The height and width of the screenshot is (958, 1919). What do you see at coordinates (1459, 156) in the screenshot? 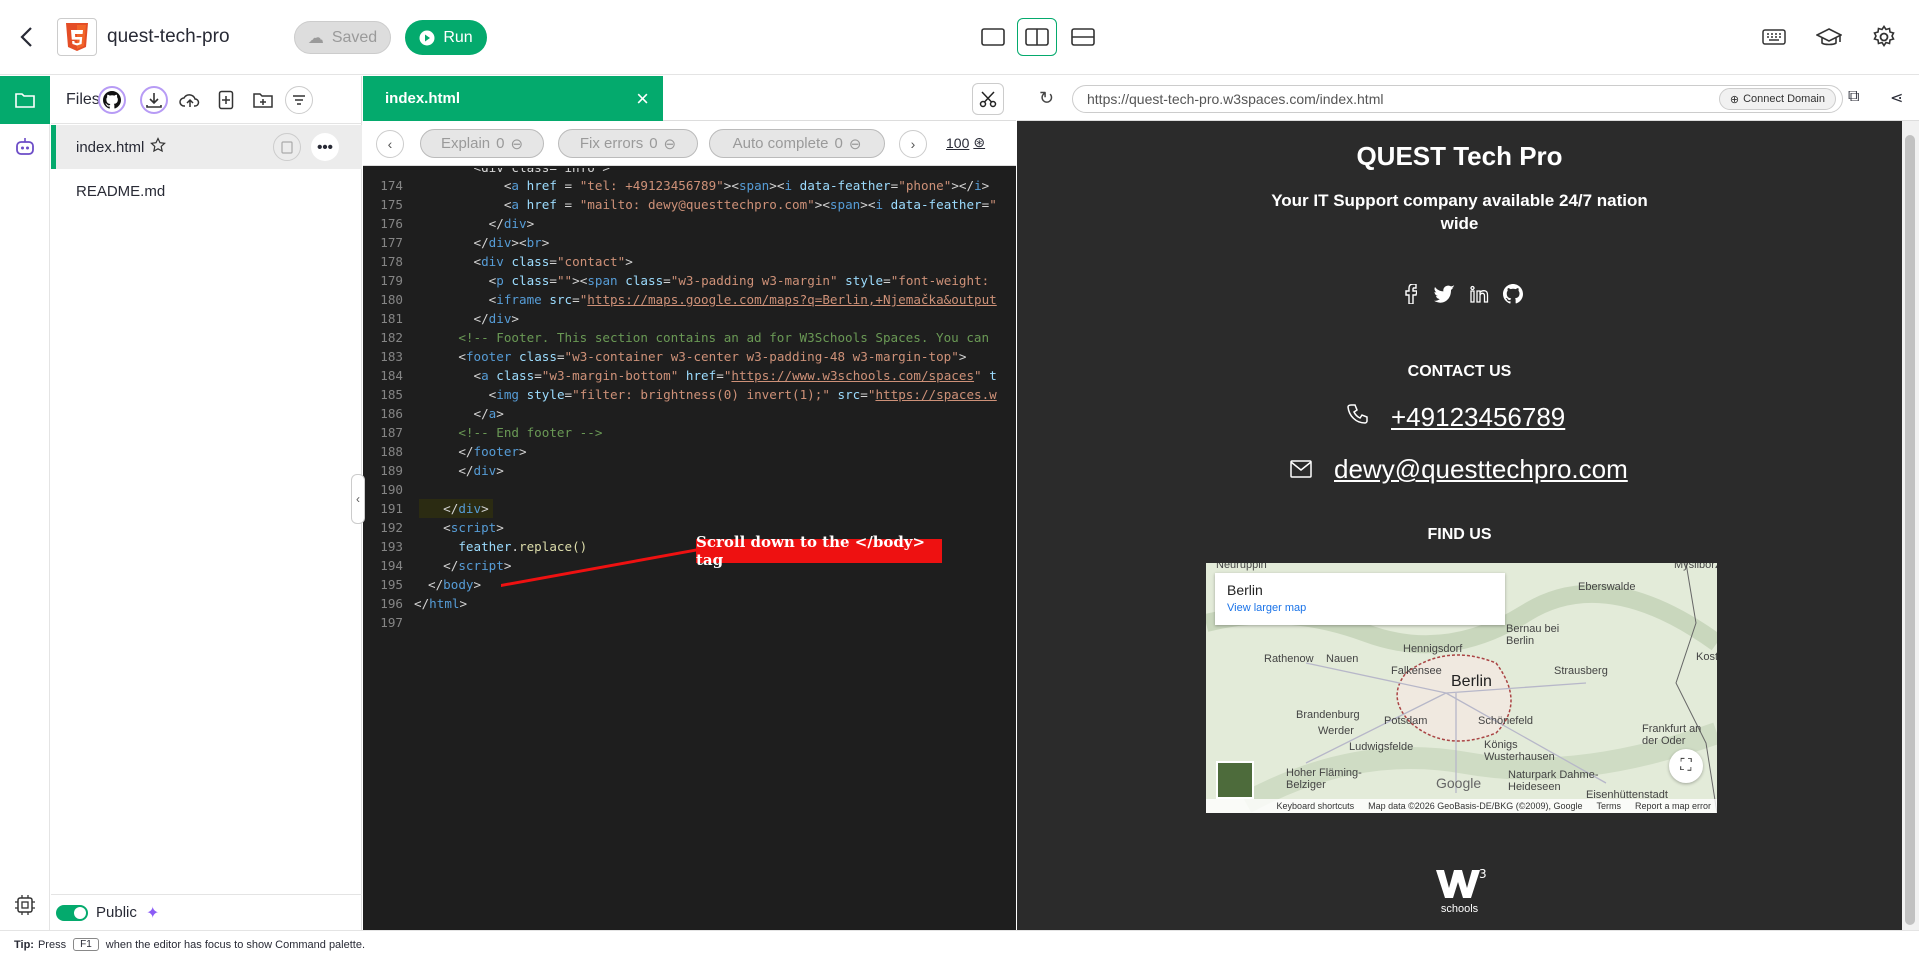
I see `site-title: QUEST Tech Pro` at bounding box center [1459, 156].